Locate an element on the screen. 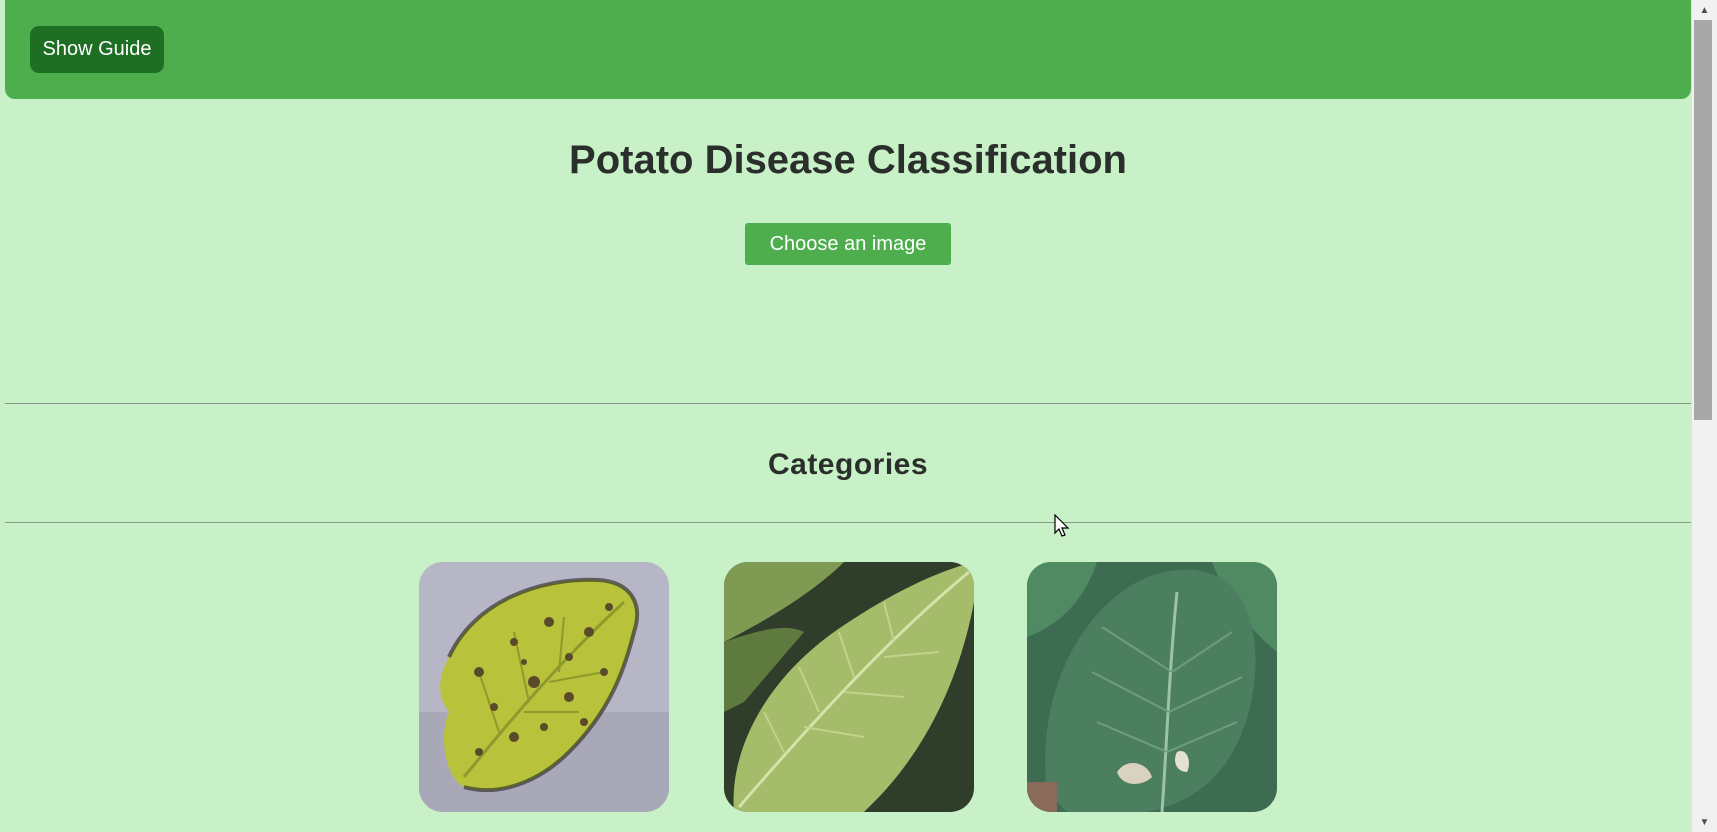 The image size is (1717, 832). vertical-scrollbar: ▲ ▼ is located at coordinates (1704, 416).